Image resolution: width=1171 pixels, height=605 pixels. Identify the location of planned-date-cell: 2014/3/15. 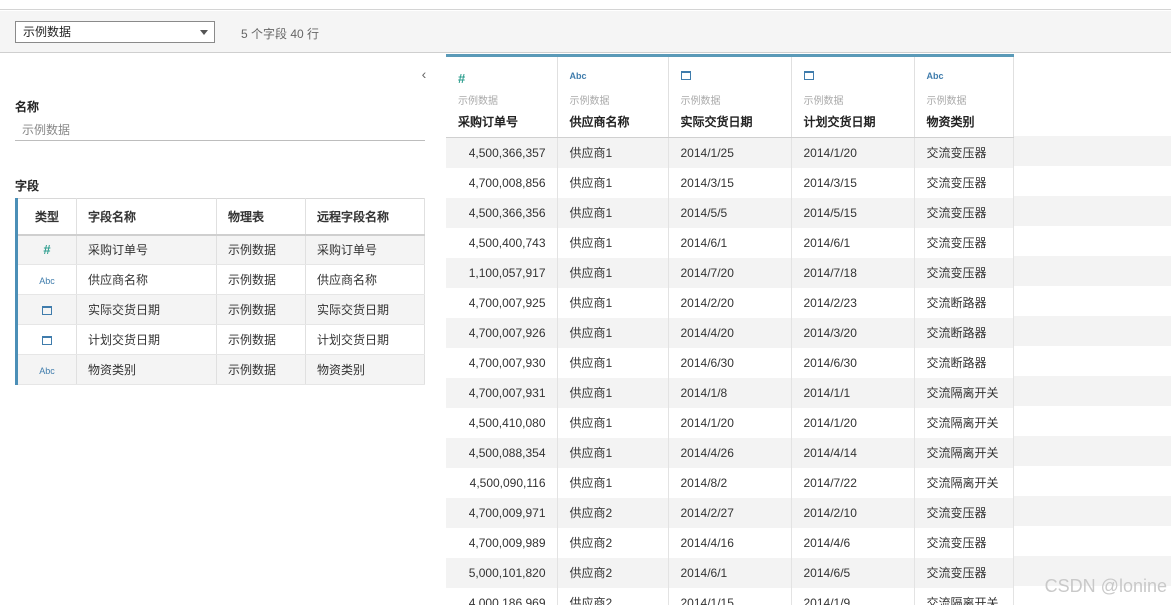
(853, 182).